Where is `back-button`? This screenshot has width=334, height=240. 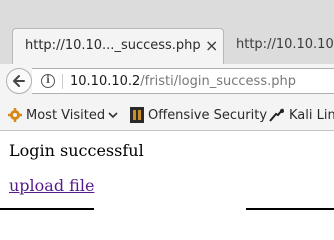 back-button is located at coordinates (19, 81).